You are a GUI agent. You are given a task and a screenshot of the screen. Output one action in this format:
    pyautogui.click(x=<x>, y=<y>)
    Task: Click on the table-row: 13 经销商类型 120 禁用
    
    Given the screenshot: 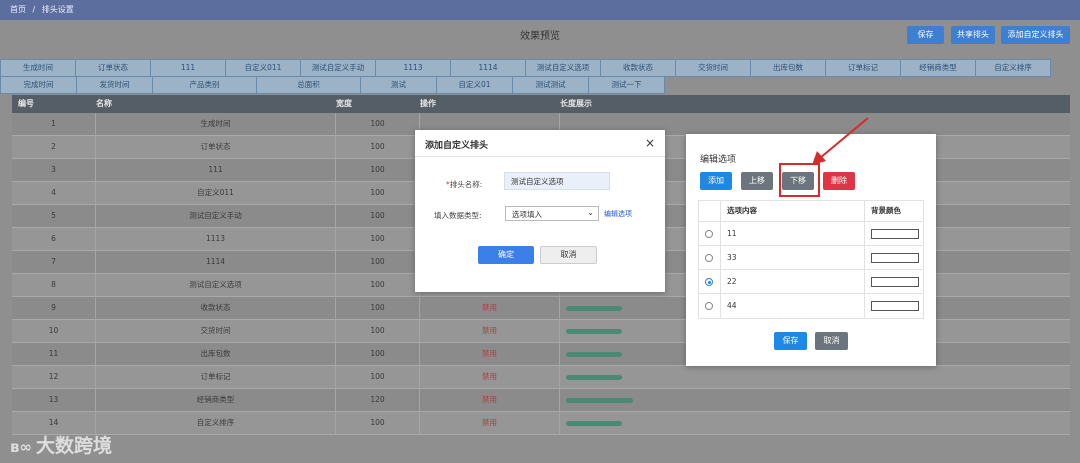 What is the action you would take?
    pyautogui.click(x=541, y=400)
    